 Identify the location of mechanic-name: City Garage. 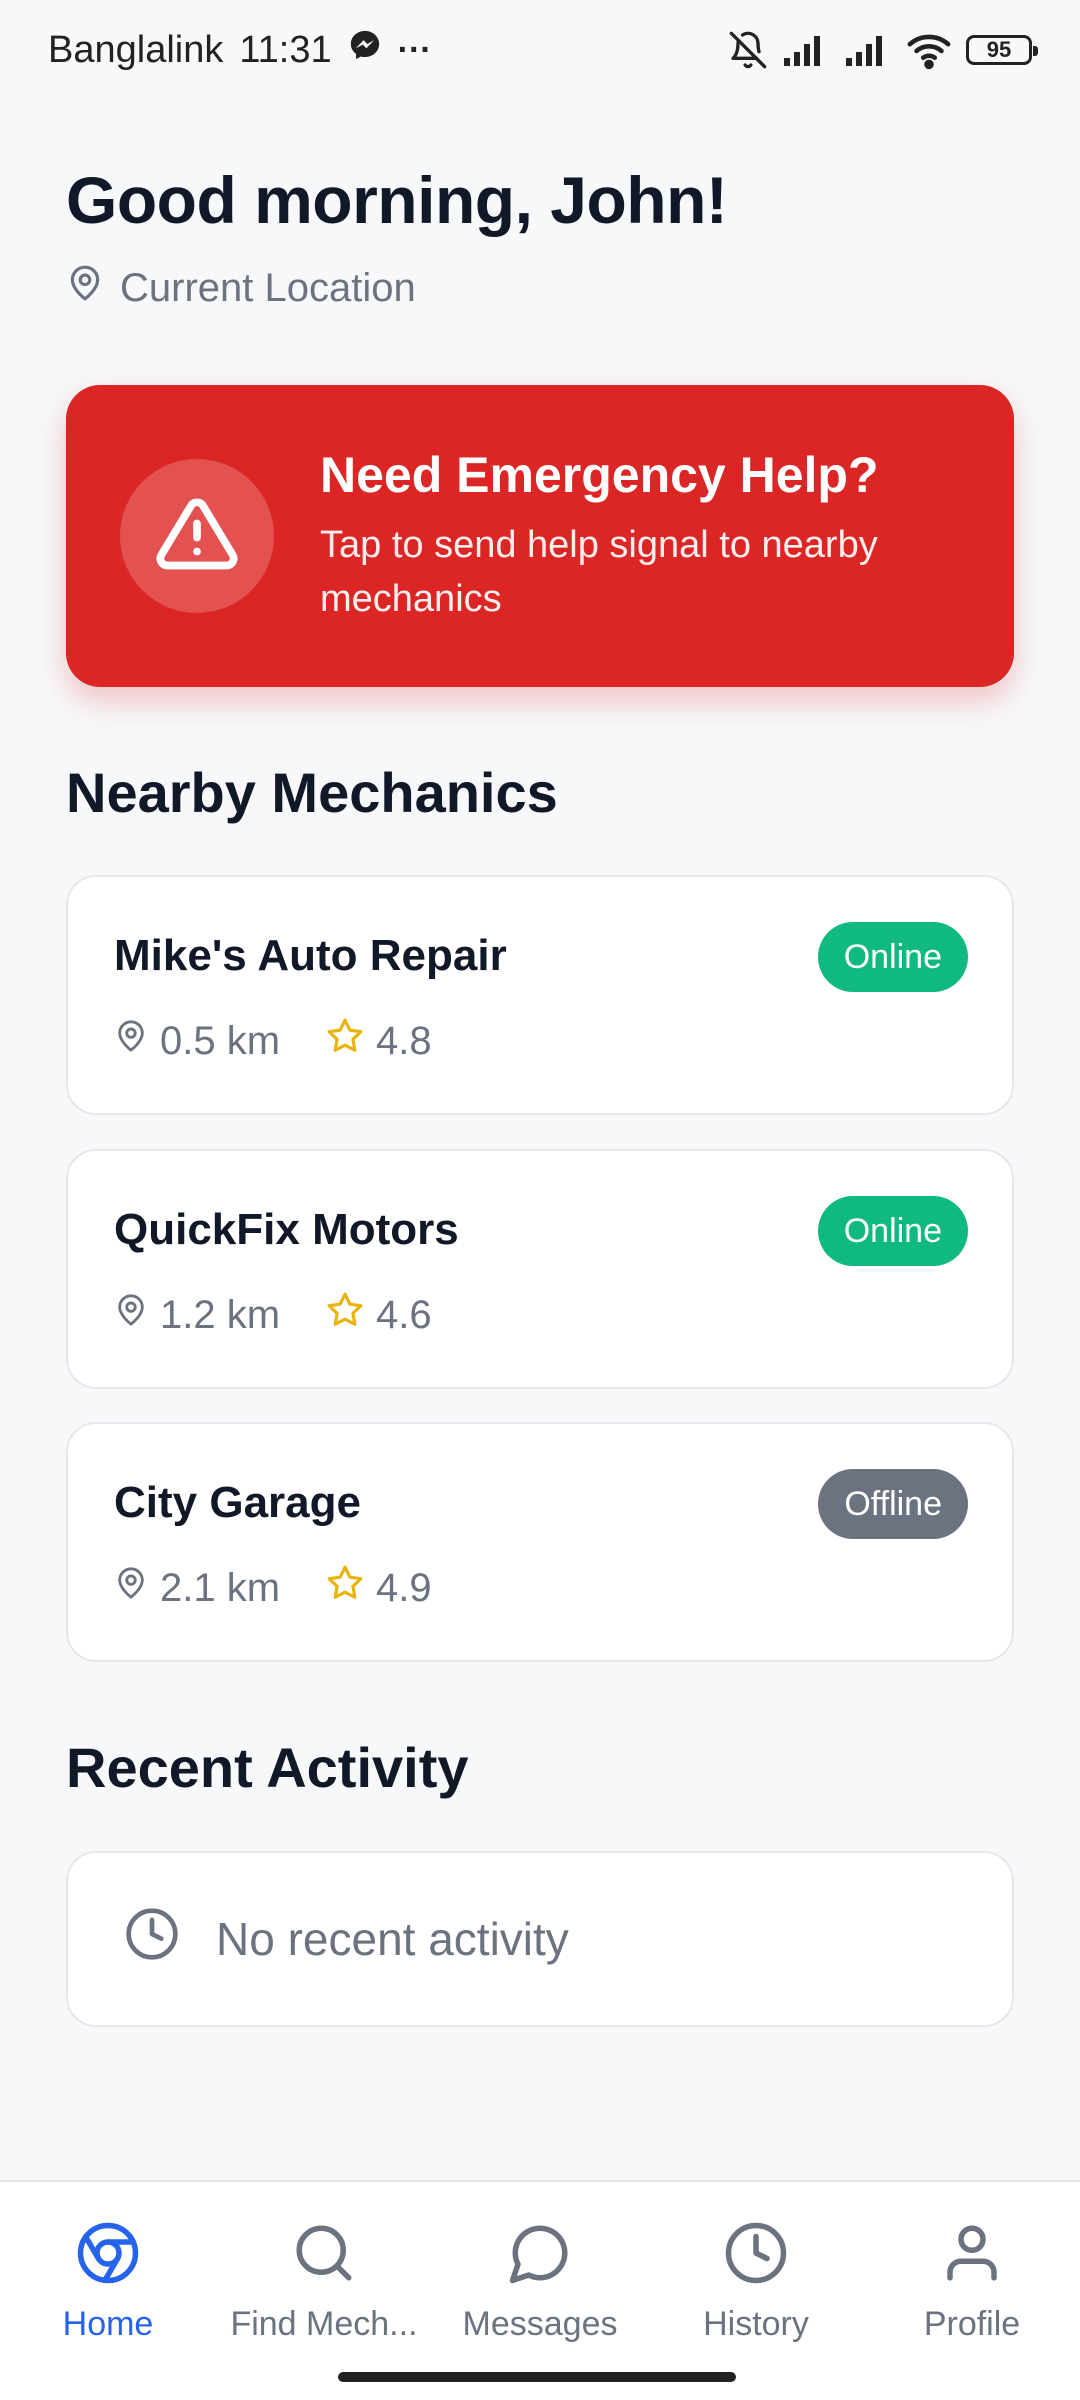
(237, 1502).